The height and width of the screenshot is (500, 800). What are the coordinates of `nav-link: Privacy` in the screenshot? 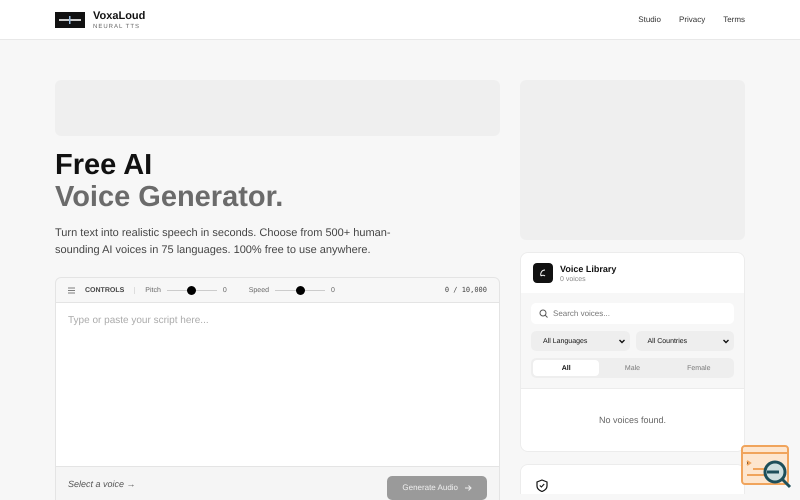 It's located at (692, 19).